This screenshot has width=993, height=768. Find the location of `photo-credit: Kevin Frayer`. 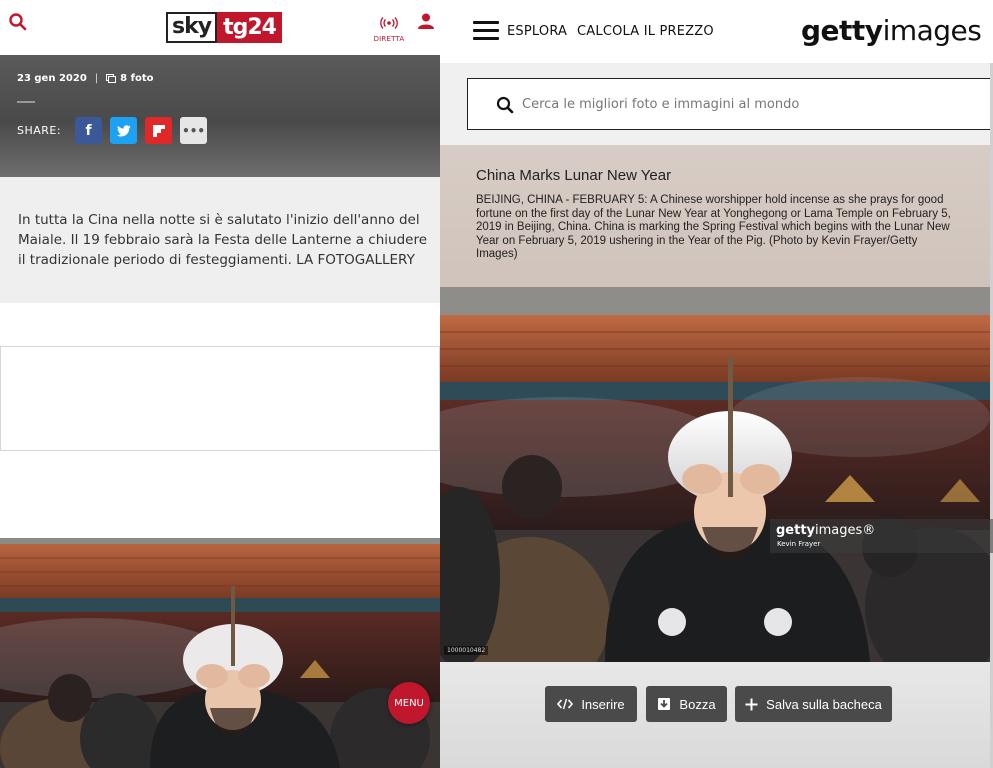

photo-credit: Kevin Frayer is located at coordinates (799, 544).